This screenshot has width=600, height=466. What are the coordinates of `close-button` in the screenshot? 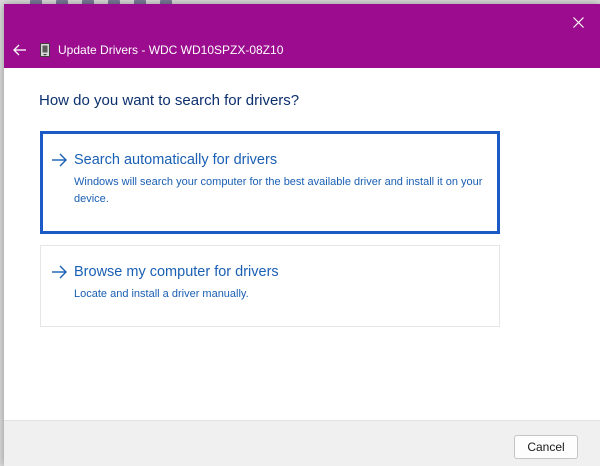 It's located at (578, 22).